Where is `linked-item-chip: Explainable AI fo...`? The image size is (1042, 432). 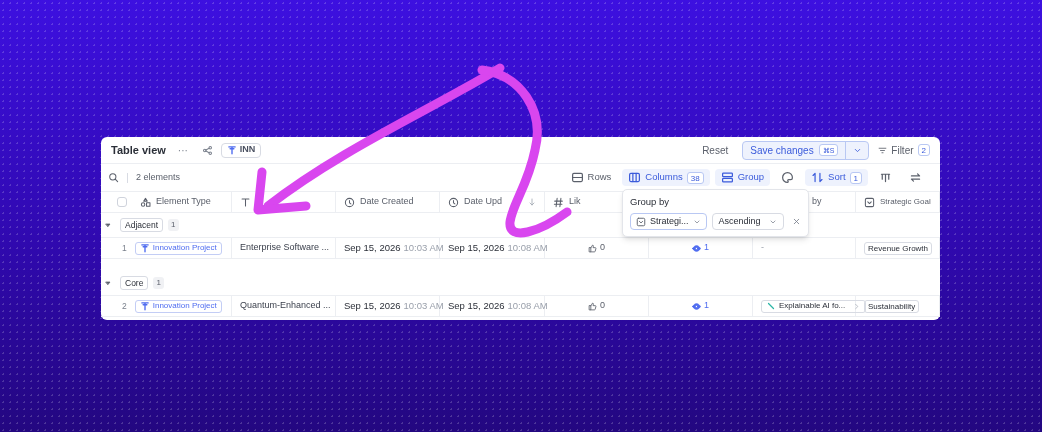 linked-item-chip: Explainable AI fo... is located at coordinates (814, 306).